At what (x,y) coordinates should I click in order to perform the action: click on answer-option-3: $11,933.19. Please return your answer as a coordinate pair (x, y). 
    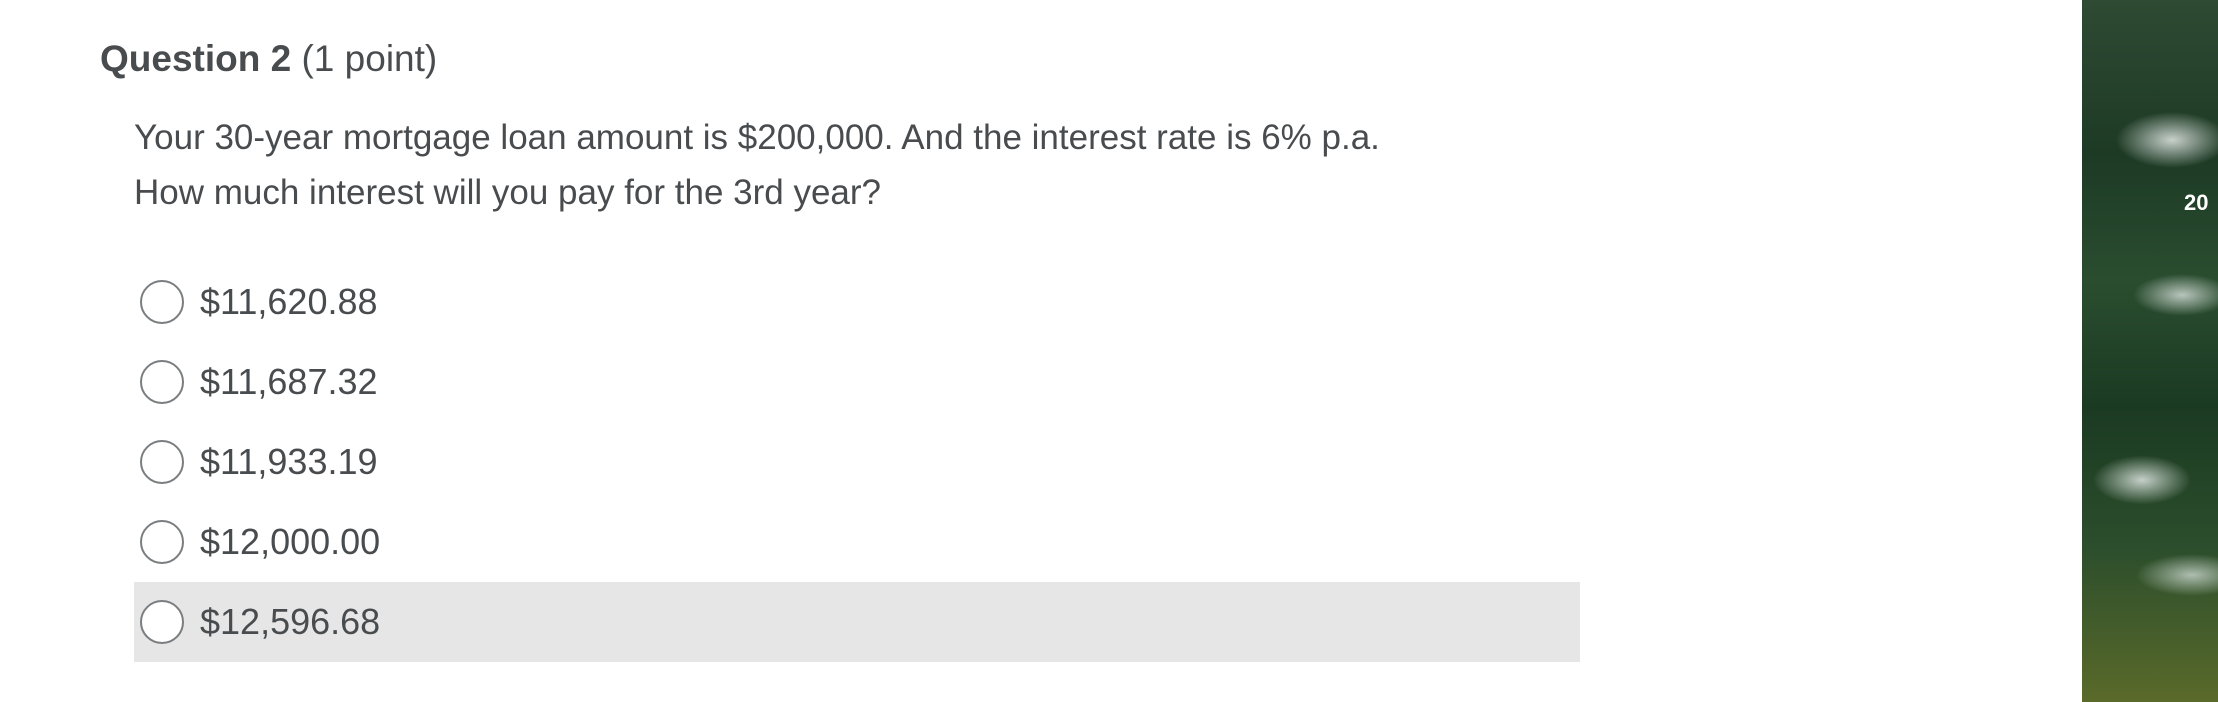
    Looking at the image, I should click on (857, 462).